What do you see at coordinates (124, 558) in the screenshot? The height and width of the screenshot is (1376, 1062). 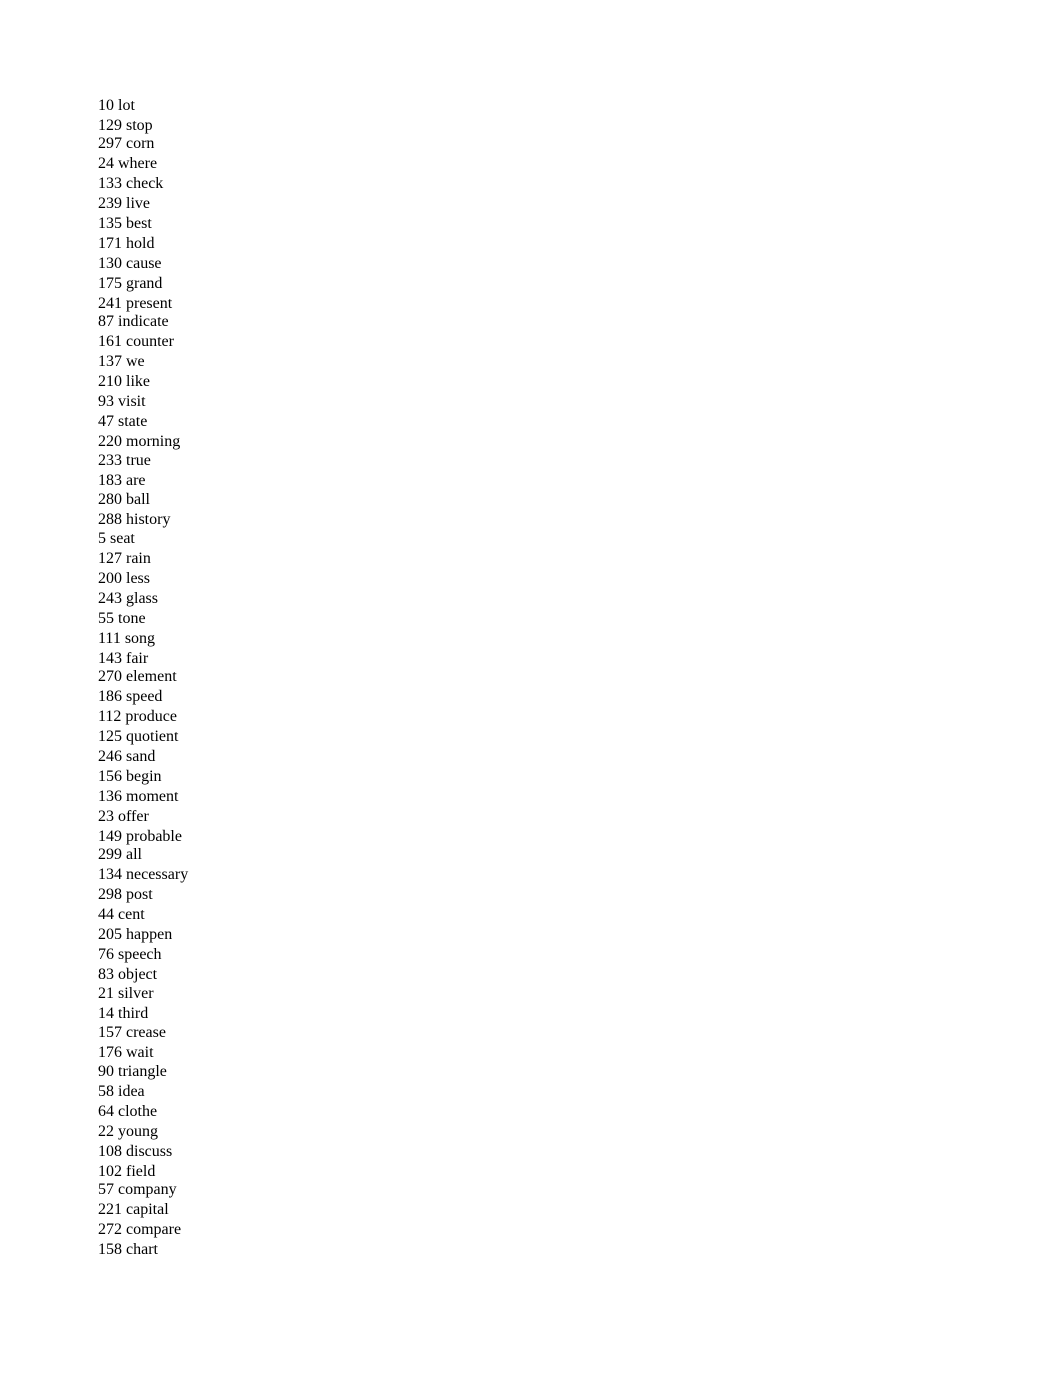 I see `list-item: 127 rain` at bounding box center [124, 558].